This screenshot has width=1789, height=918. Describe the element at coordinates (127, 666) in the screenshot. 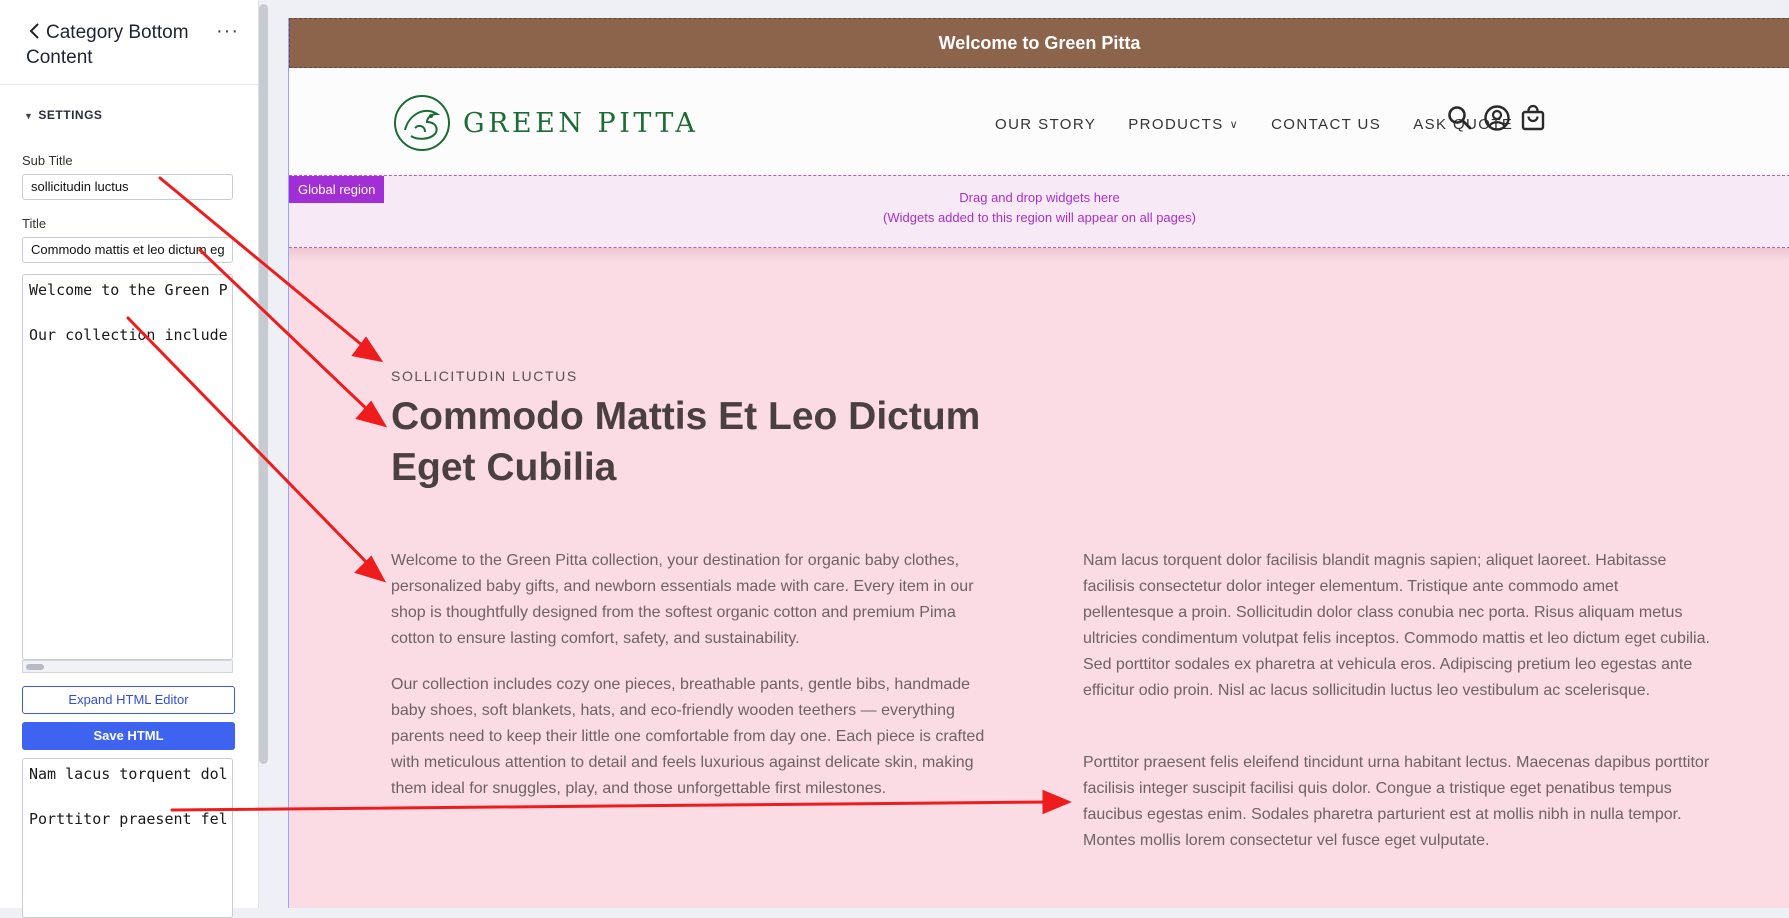

I see `editor-horizontal-scrollbar` at that location.